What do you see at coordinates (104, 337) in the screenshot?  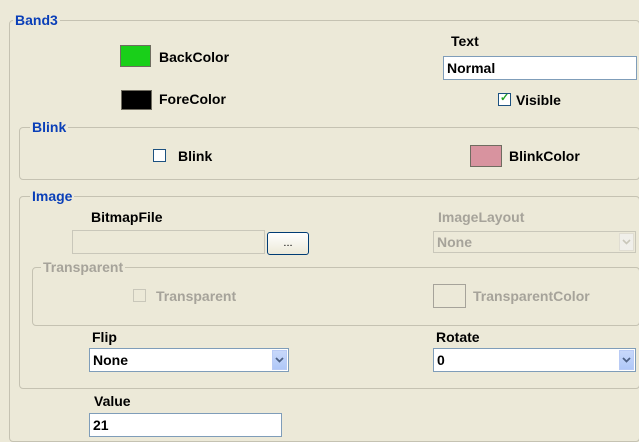 I see `flip-label: Flip` at bounding box center [104, 337].